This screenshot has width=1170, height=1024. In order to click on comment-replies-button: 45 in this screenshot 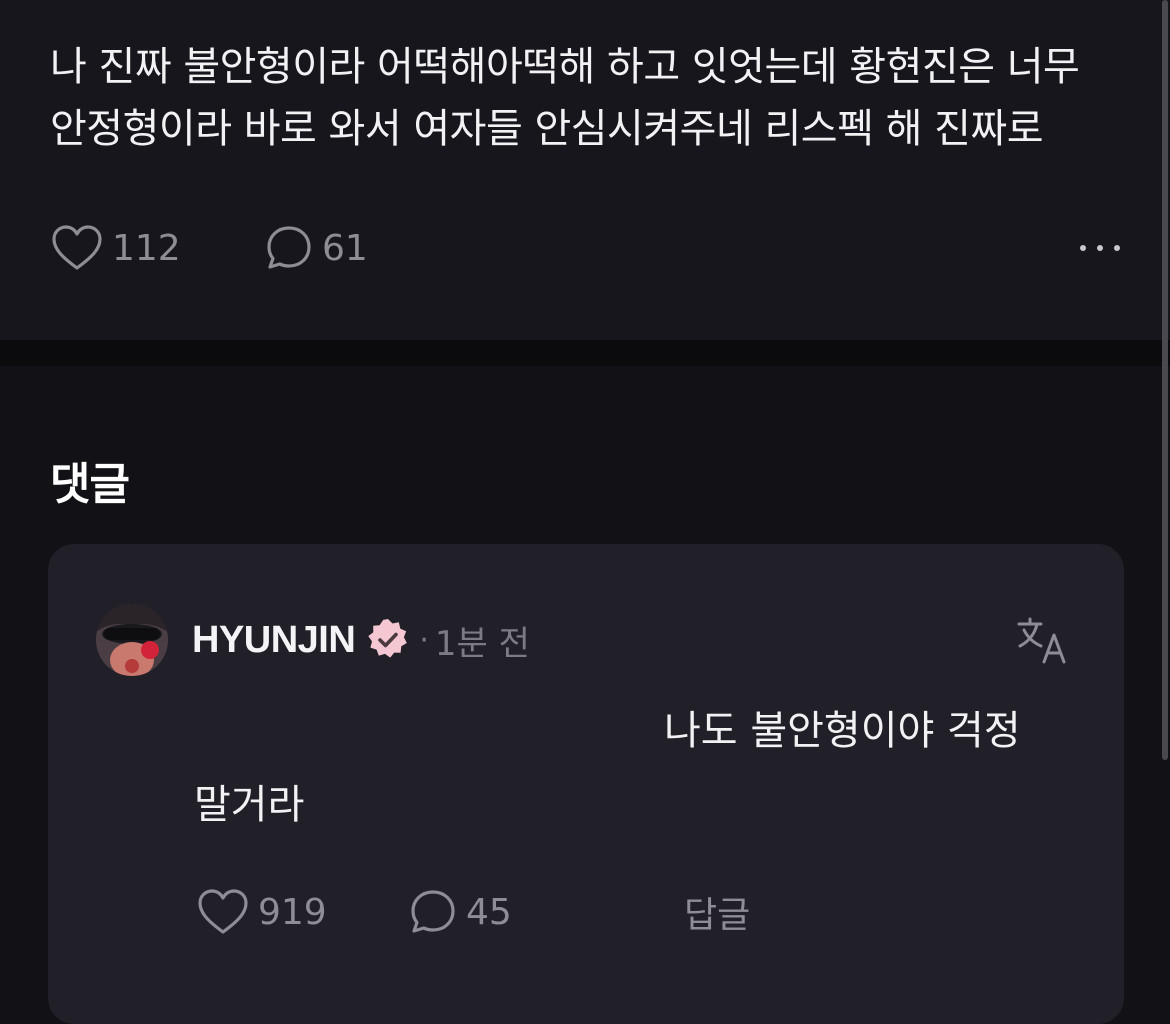, I will do `click(460, 912)`.